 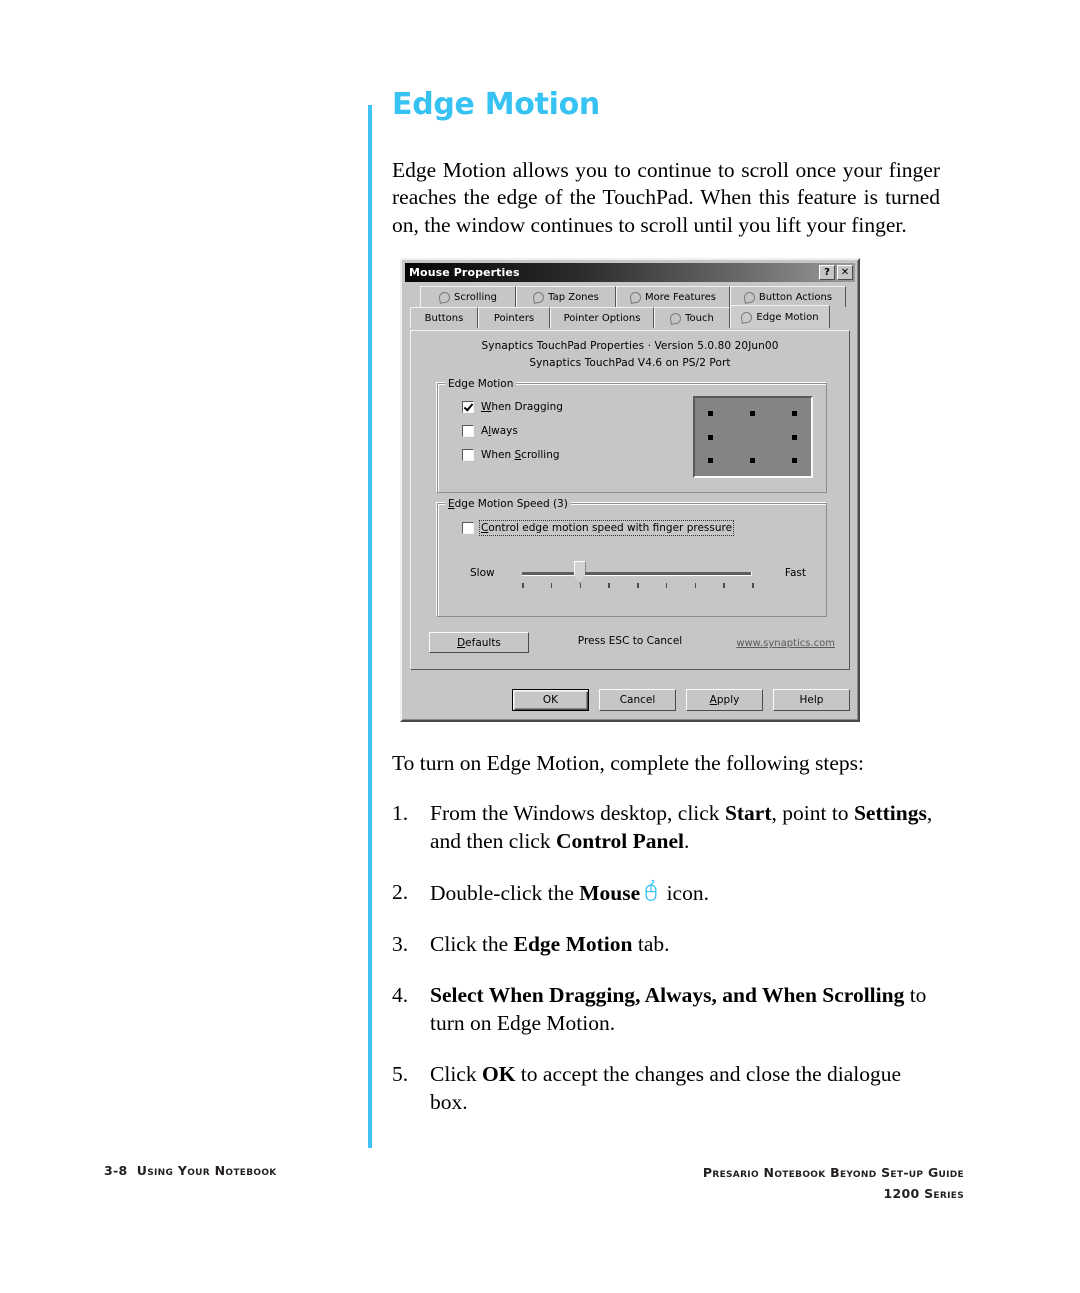 I want to click on tab-more-features: More Features, so click(x=673, y=296).